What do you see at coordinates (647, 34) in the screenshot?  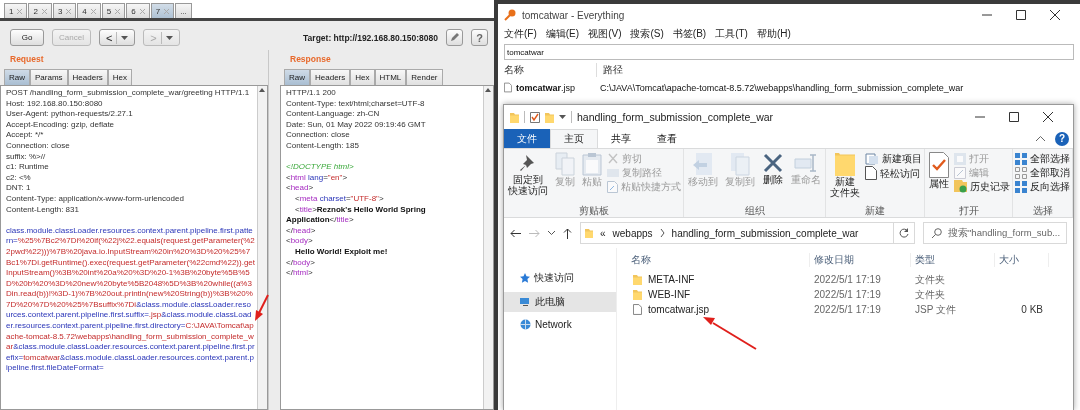 I see `menu-item: 搜索(S)` at bounding box center [647, 34].